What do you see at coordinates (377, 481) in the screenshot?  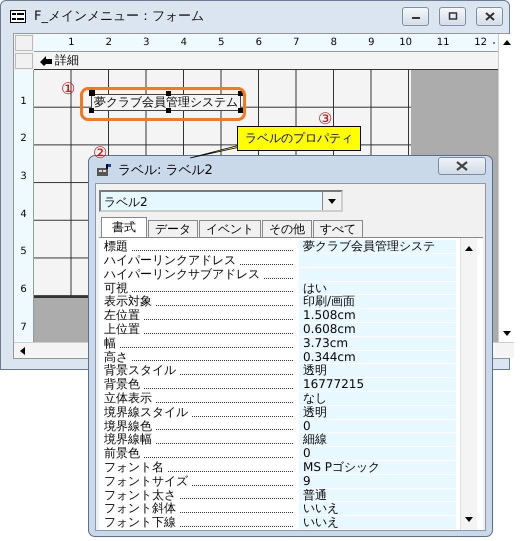 I see `property-value: 9` at bounding box center [377, 481].